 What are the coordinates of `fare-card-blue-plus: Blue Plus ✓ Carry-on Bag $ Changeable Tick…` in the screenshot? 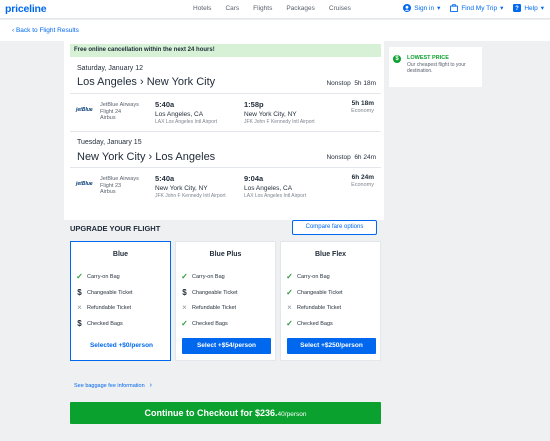 It's located at (225, 301).